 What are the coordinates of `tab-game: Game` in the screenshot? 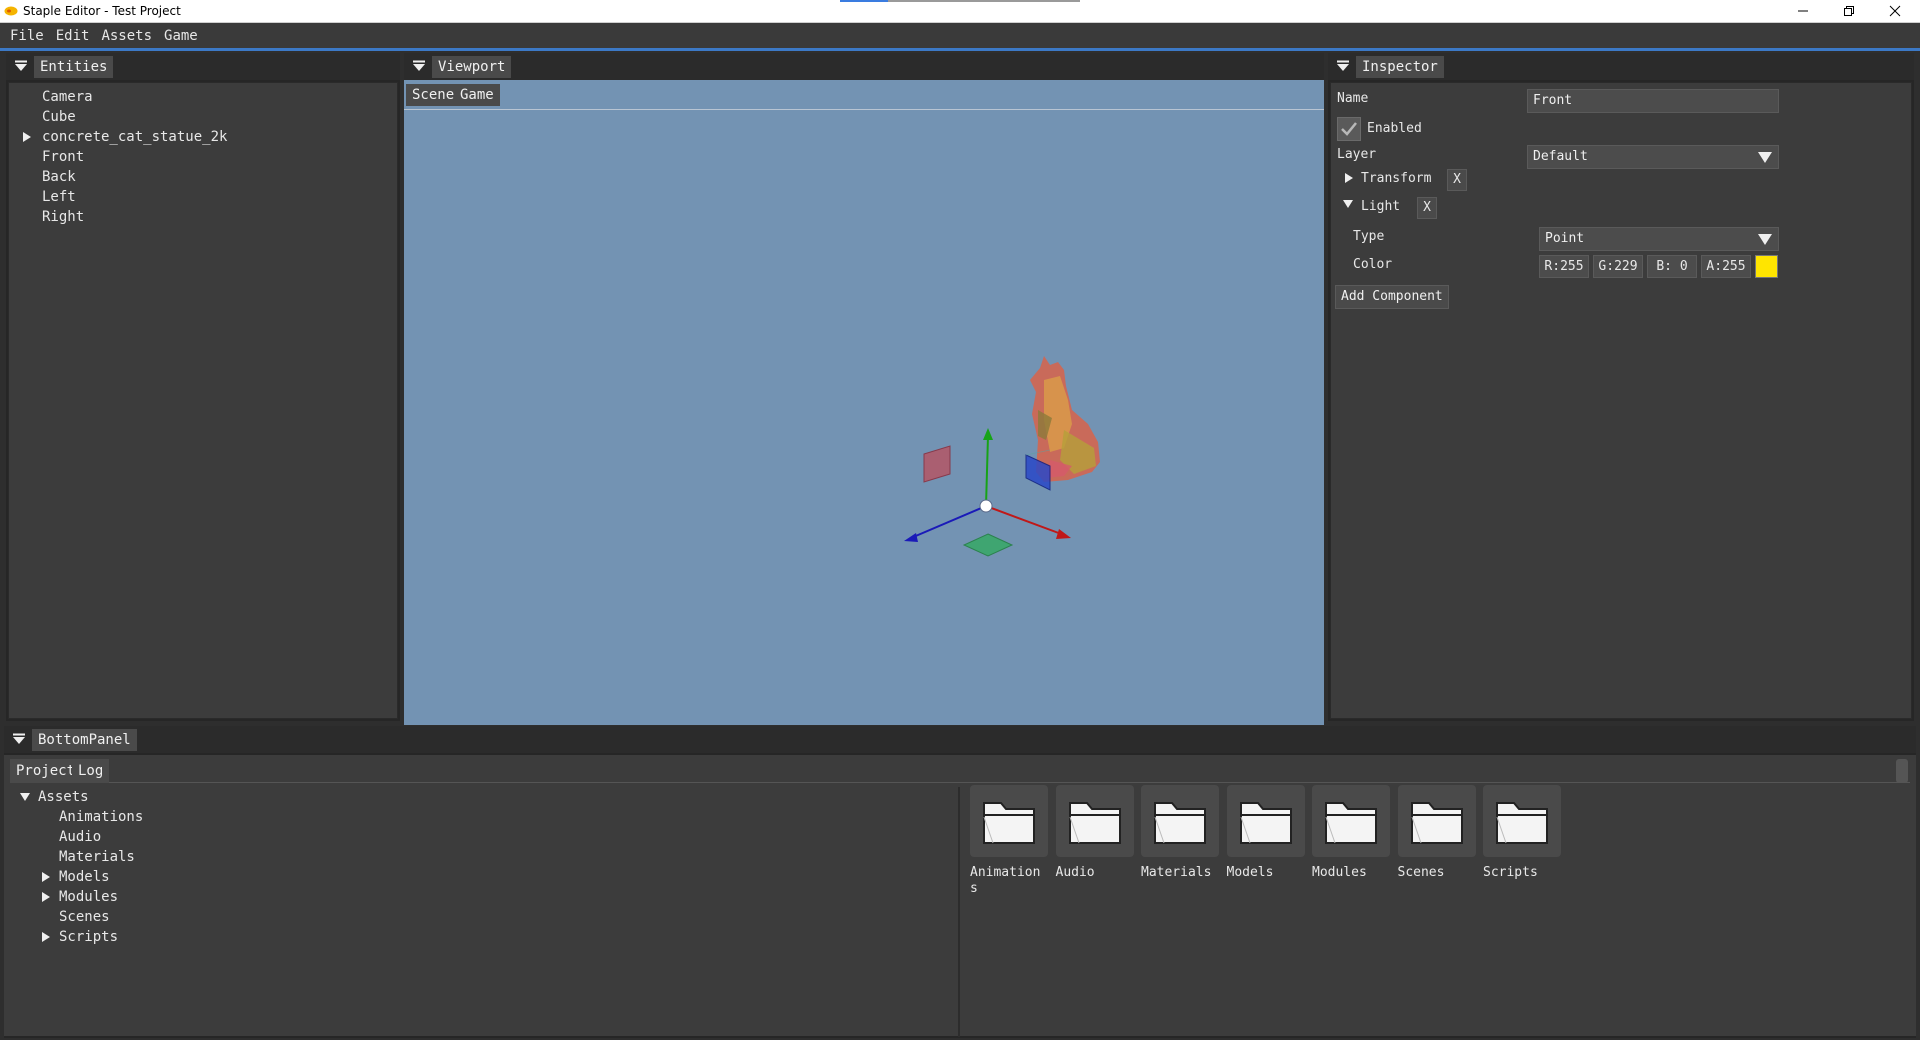 It's located at (477, 95).